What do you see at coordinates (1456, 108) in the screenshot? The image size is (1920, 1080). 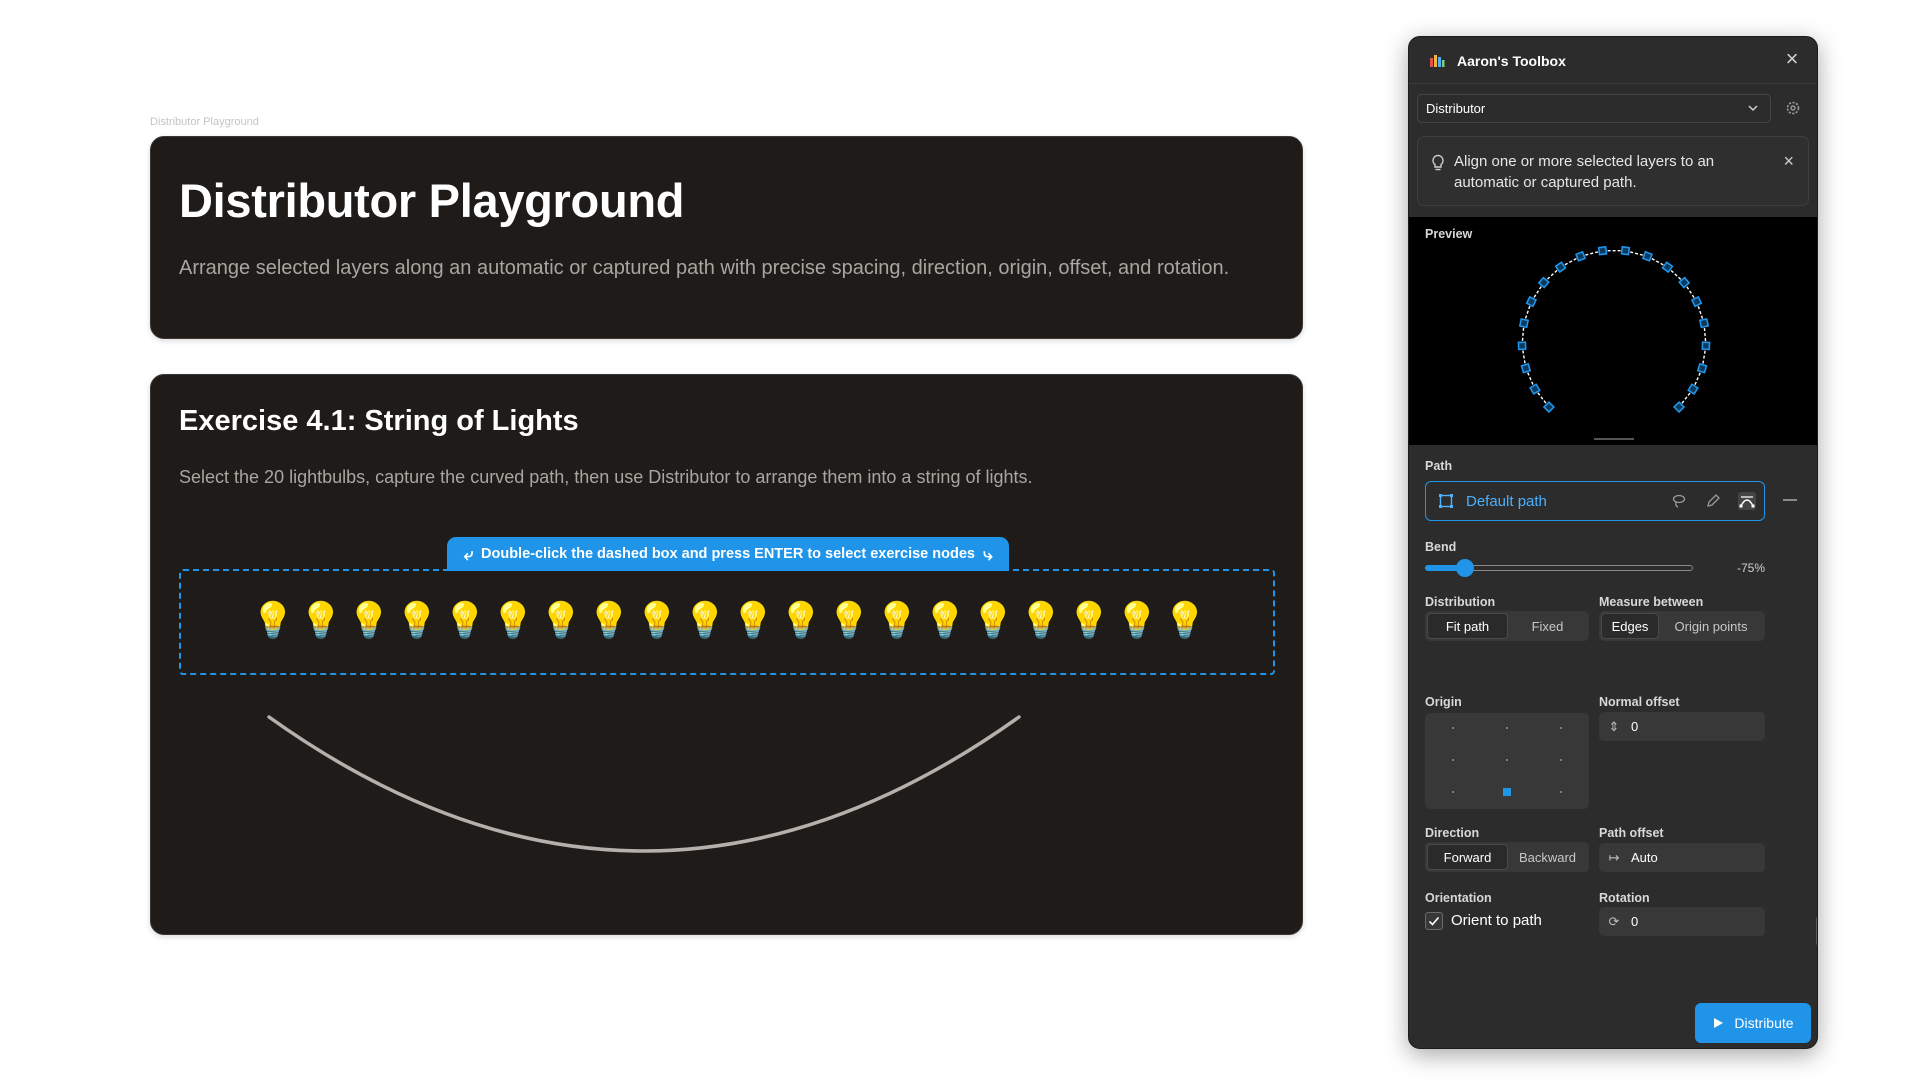 I see `tool-select-value: Distributor` at bounding box center [1456, 108].